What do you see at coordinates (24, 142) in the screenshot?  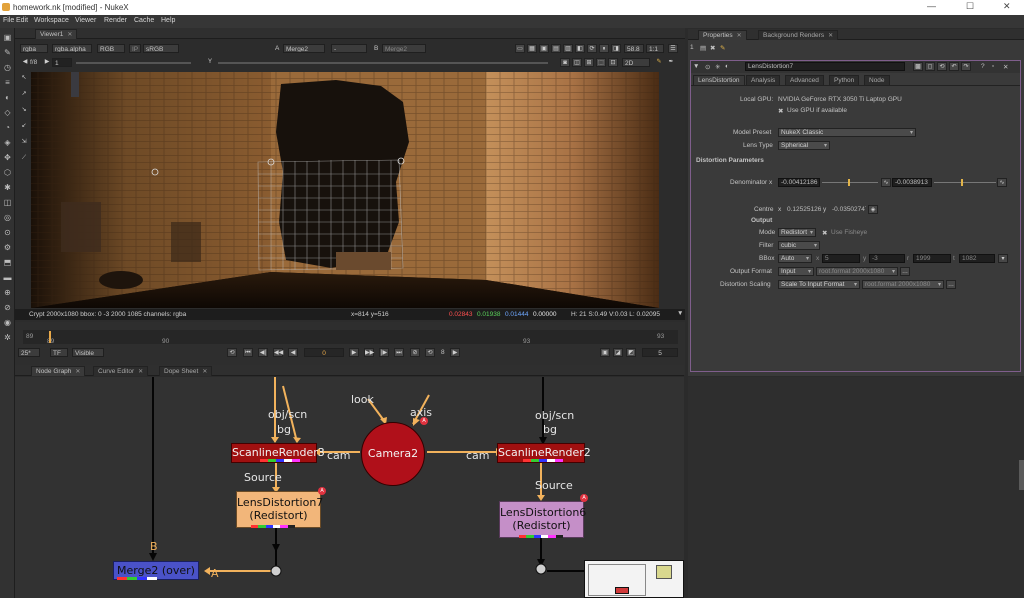 I see `shape-tool-icon: ⇲` at bounding box center [24, 142].